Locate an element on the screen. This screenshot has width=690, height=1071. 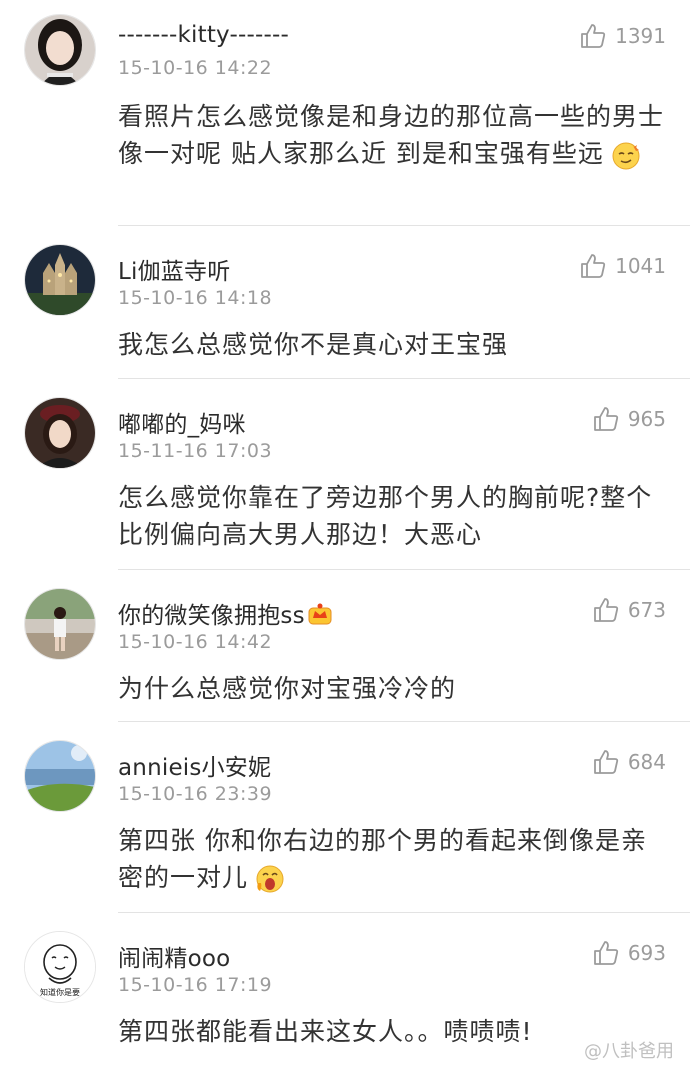
username: 你的微笑像拥抱ss is located at coordinates (225, 613).